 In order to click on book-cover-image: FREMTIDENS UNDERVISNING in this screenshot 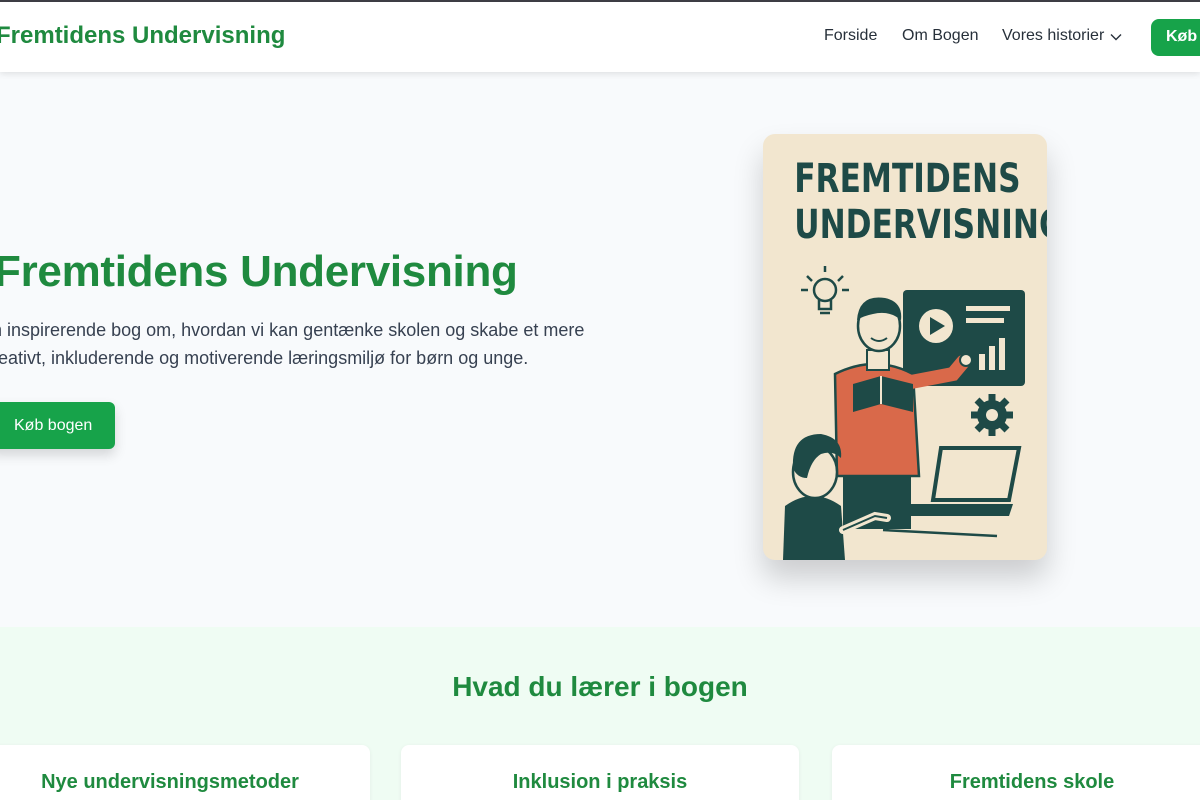, I will do `click(905, 347)`.